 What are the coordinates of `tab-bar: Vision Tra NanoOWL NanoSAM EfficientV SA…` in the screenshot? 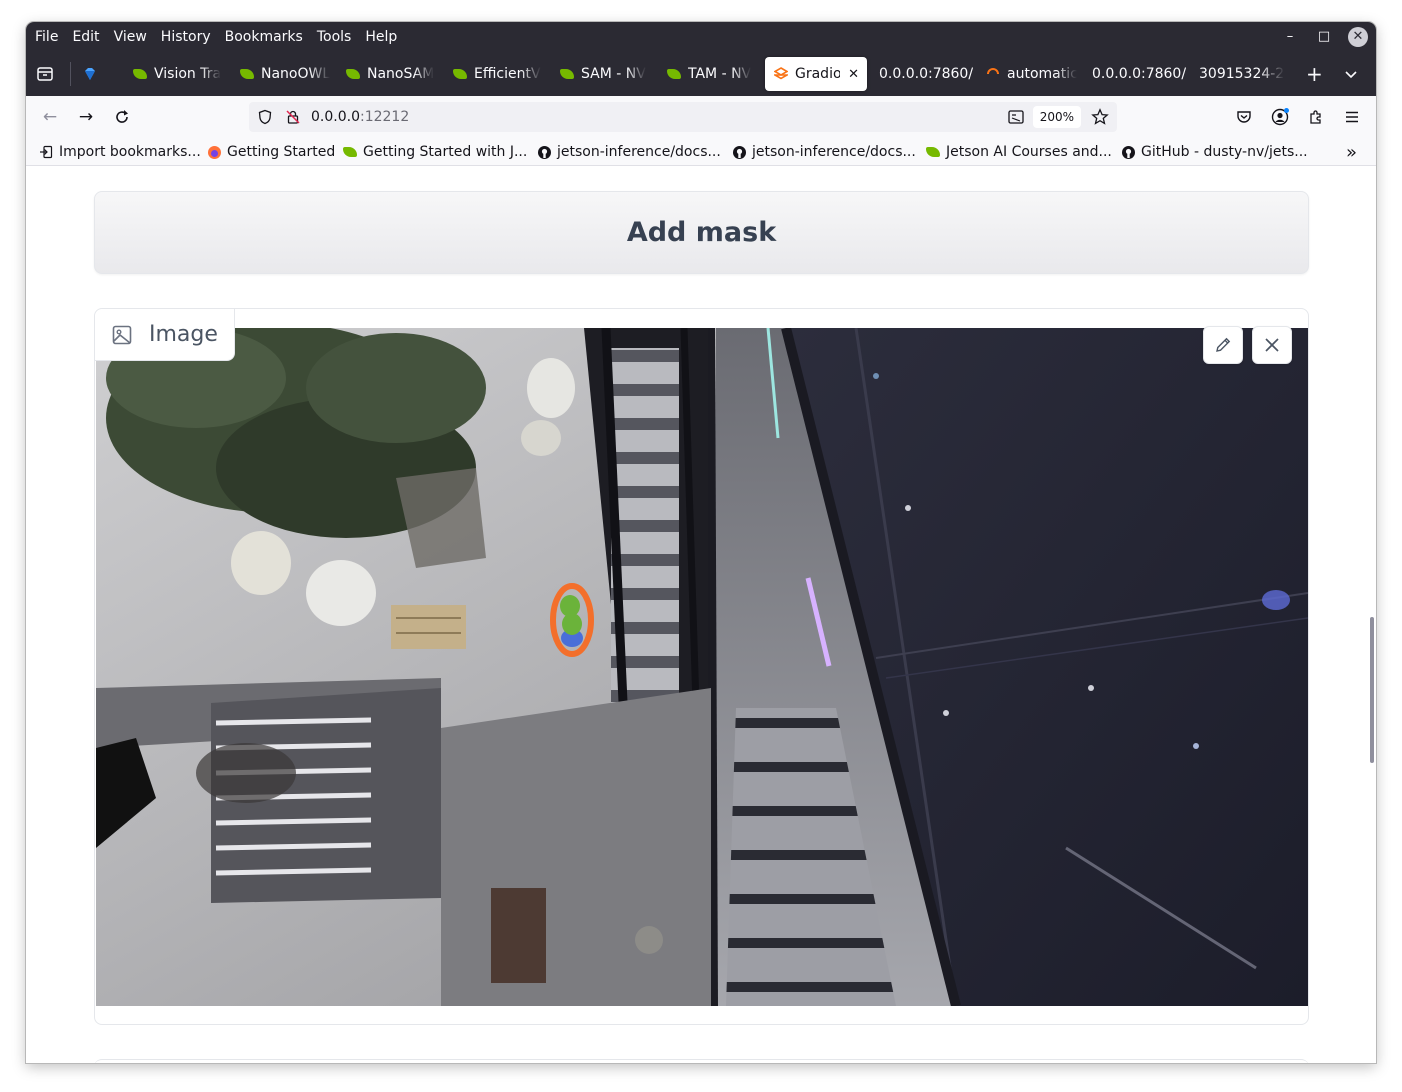 It's located at (701, 74).